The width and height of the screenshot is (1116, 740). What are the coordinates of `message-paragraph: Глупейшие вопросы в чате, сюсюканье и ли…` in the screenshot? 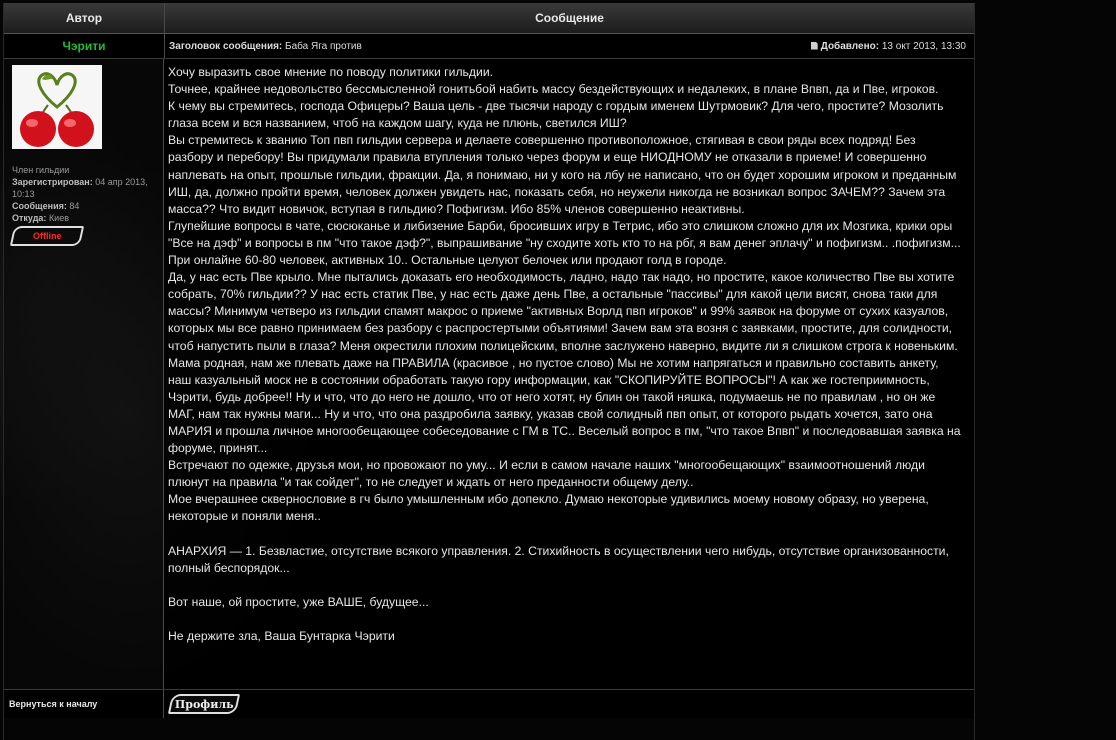 It's located at (564, 243).